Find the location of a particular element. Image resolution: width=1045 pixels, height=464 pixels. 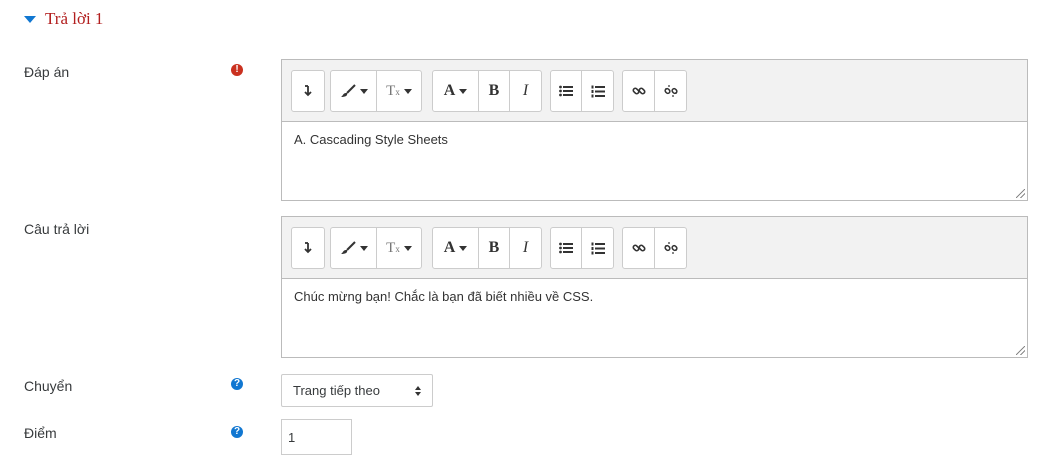

score-input is located at coordinates (316, 437).